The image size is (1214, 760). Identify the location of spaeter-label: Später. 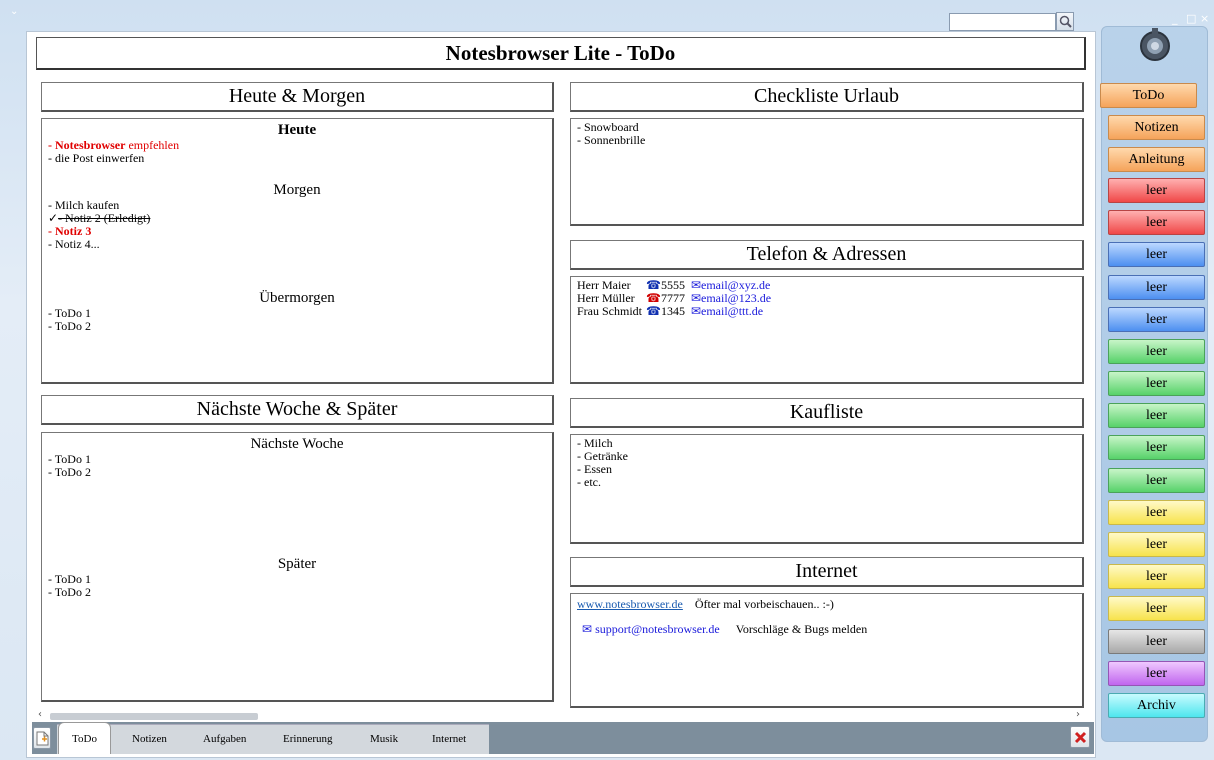
(297, 564).